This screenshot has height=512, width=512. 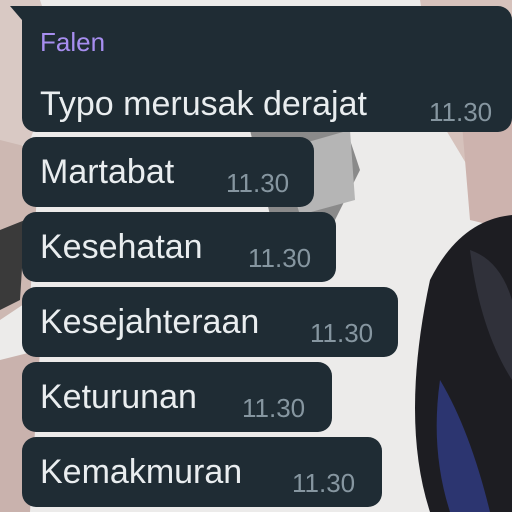 I want to click on message-bubble: Kesehatan 11.30, so click(x=179, y=247).